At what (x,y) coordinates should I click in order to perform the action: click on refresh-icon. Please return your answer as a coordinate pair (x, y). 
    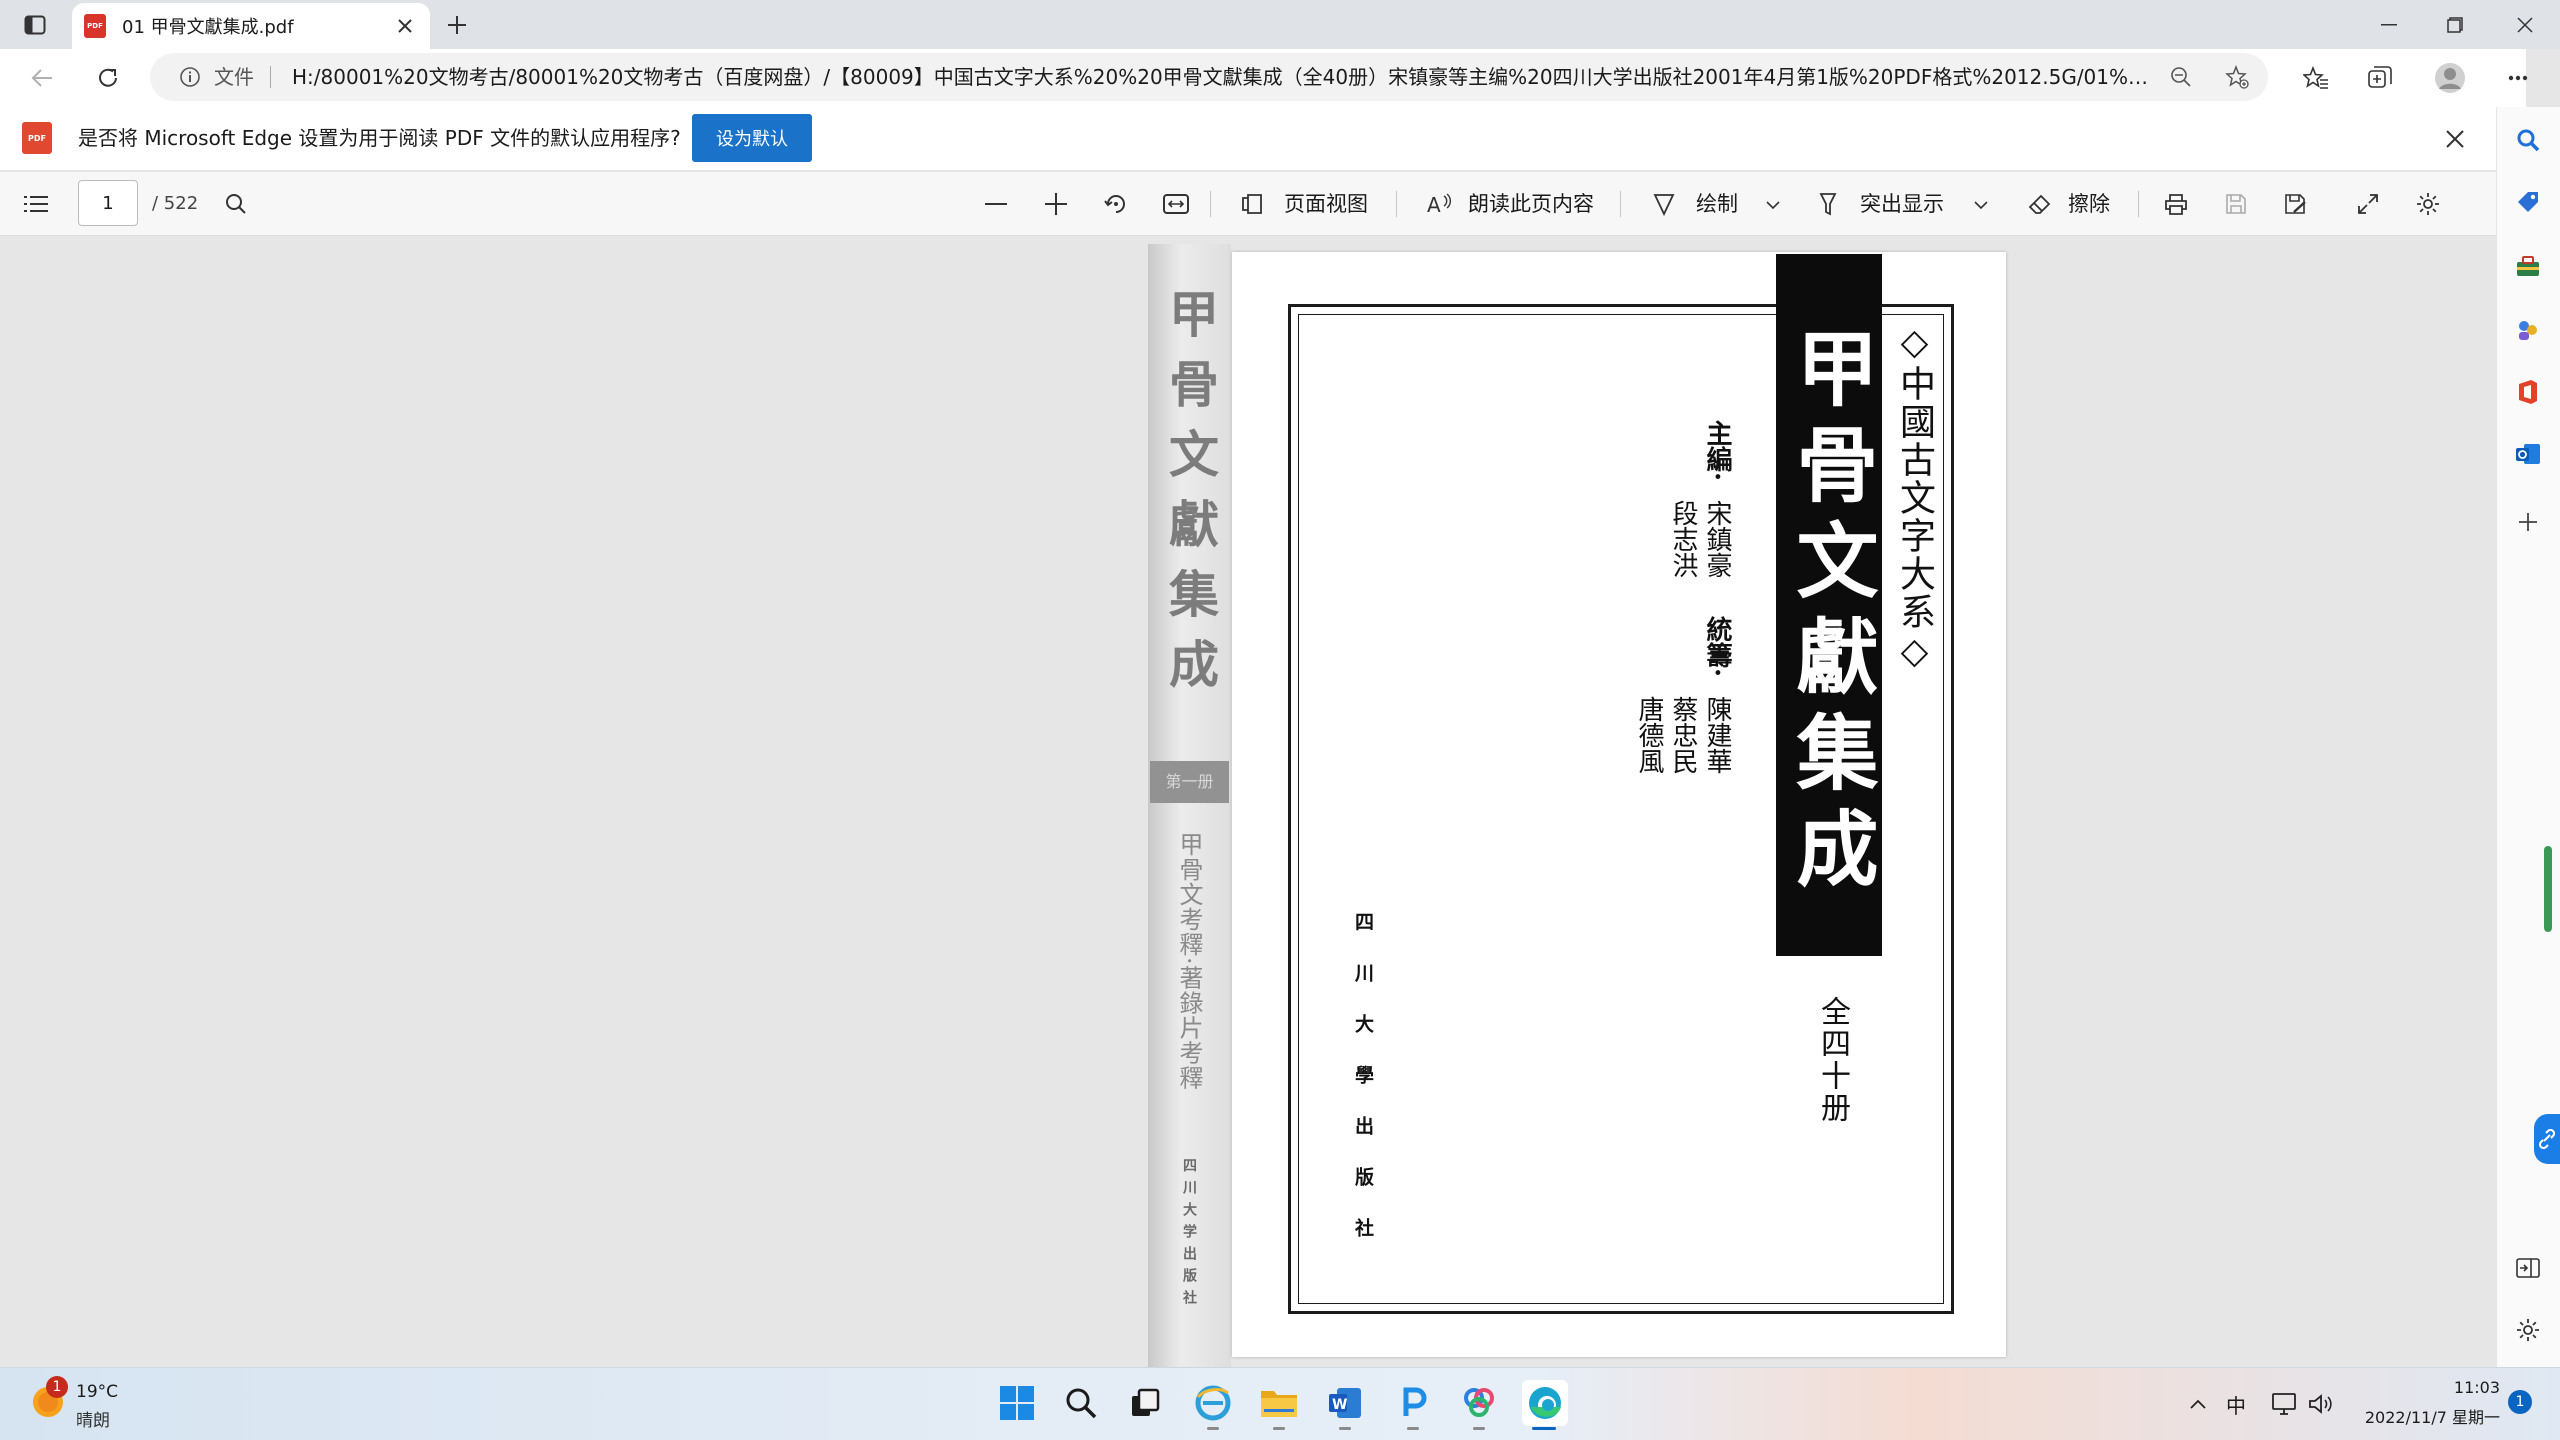
    Looking at the image, I should click on (108, 78).